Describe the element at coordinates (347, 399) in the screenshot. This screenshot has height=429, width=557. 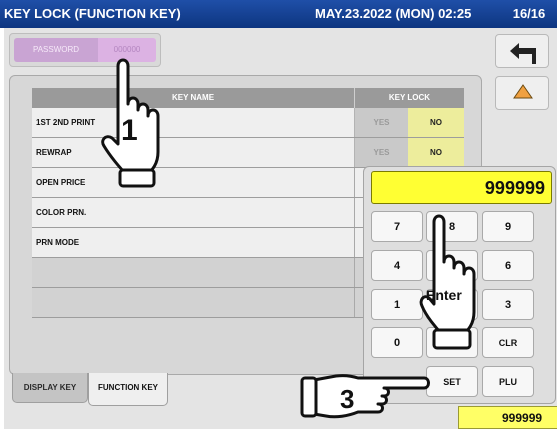
I see `step-3-label: 3` at that location.